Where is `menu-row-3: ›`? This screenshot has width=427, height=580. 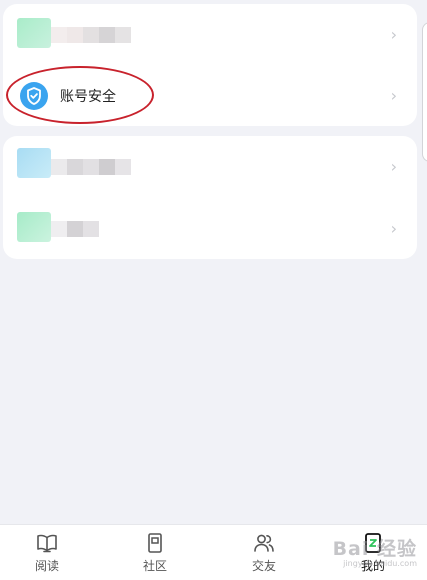
menu-row-3: › is located at coordinates (210, 166).